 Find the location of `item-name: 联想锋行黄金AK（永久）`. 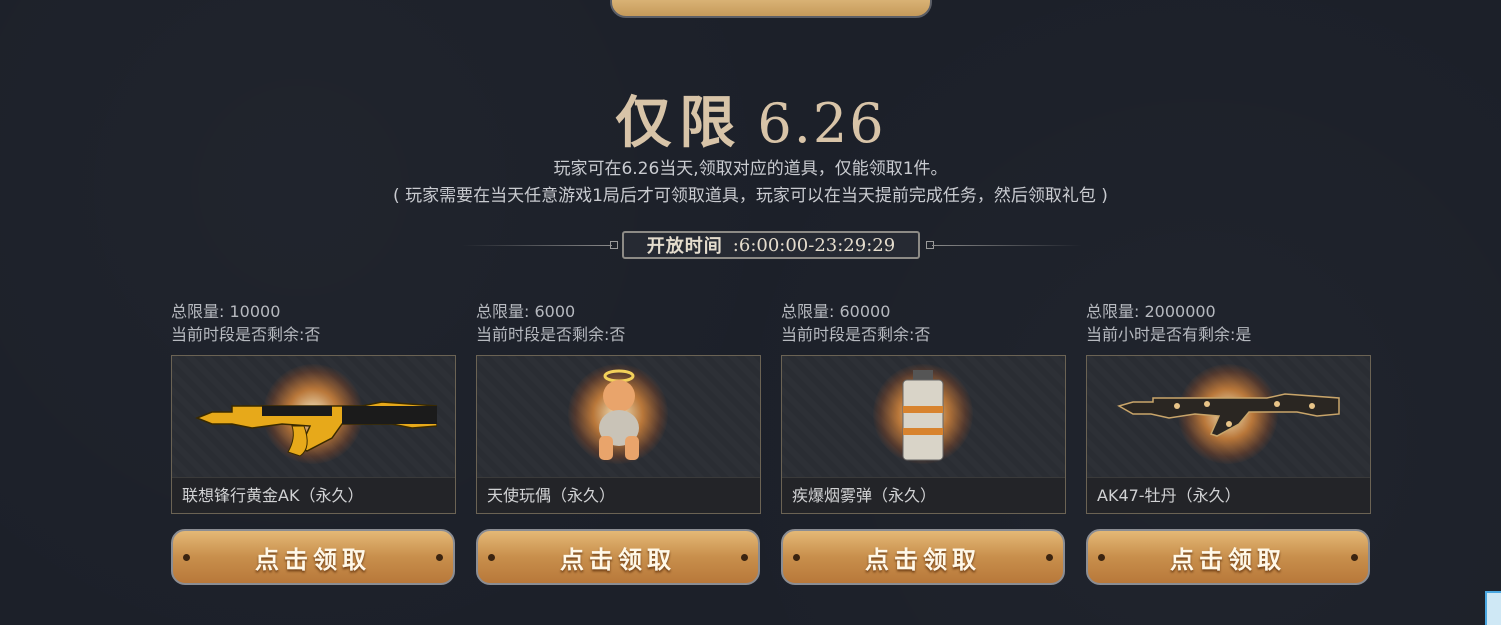

item-name: 联想锋行黄金AK（永久） is located at coordinates (313, 495).